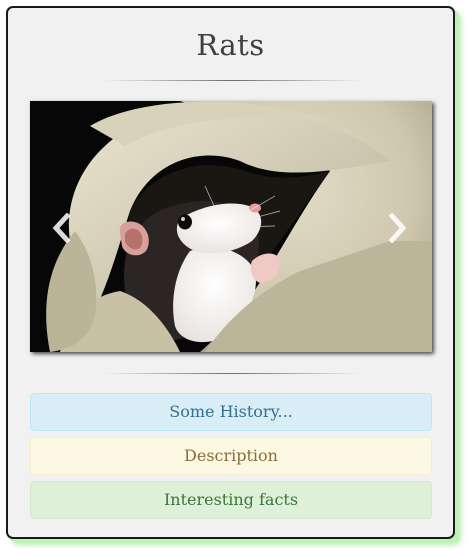  I want to click on chevron-left-icon, so click(62, 228).